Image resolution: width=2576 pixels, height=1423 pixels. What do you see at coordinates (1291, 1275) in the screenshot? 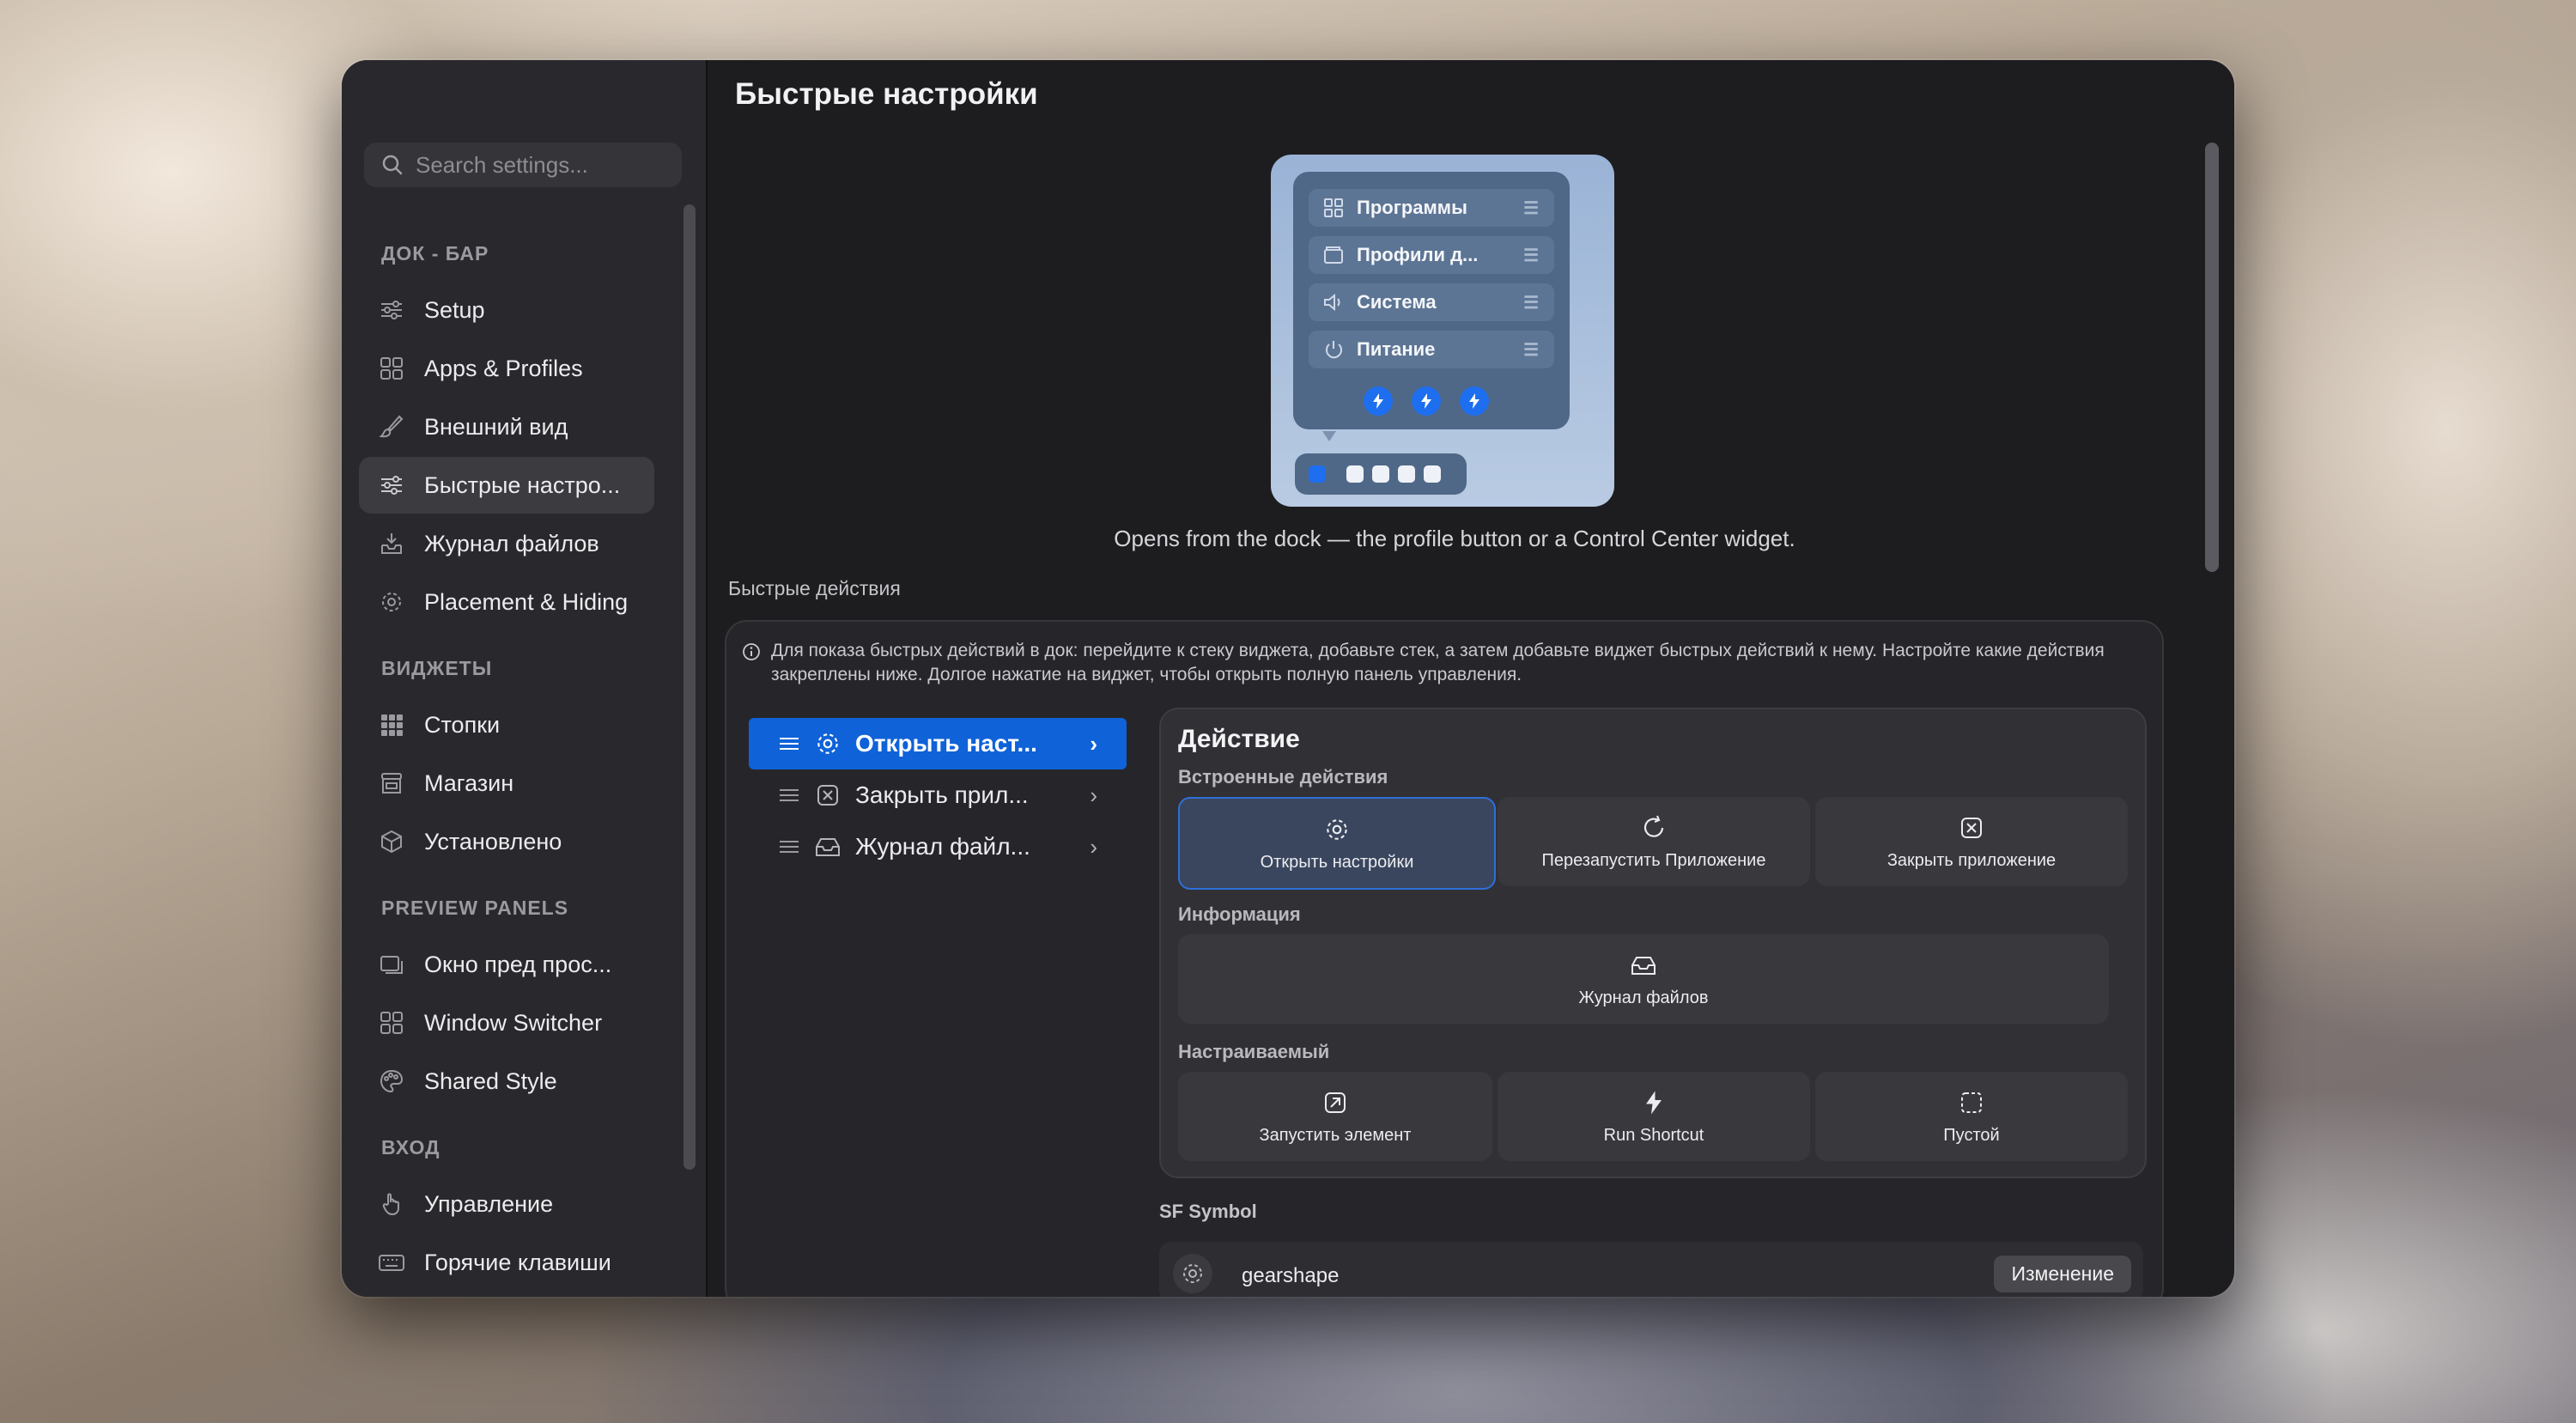
I see `sf-symbol-name: gearshape` at bounding box center [1291, 1275].